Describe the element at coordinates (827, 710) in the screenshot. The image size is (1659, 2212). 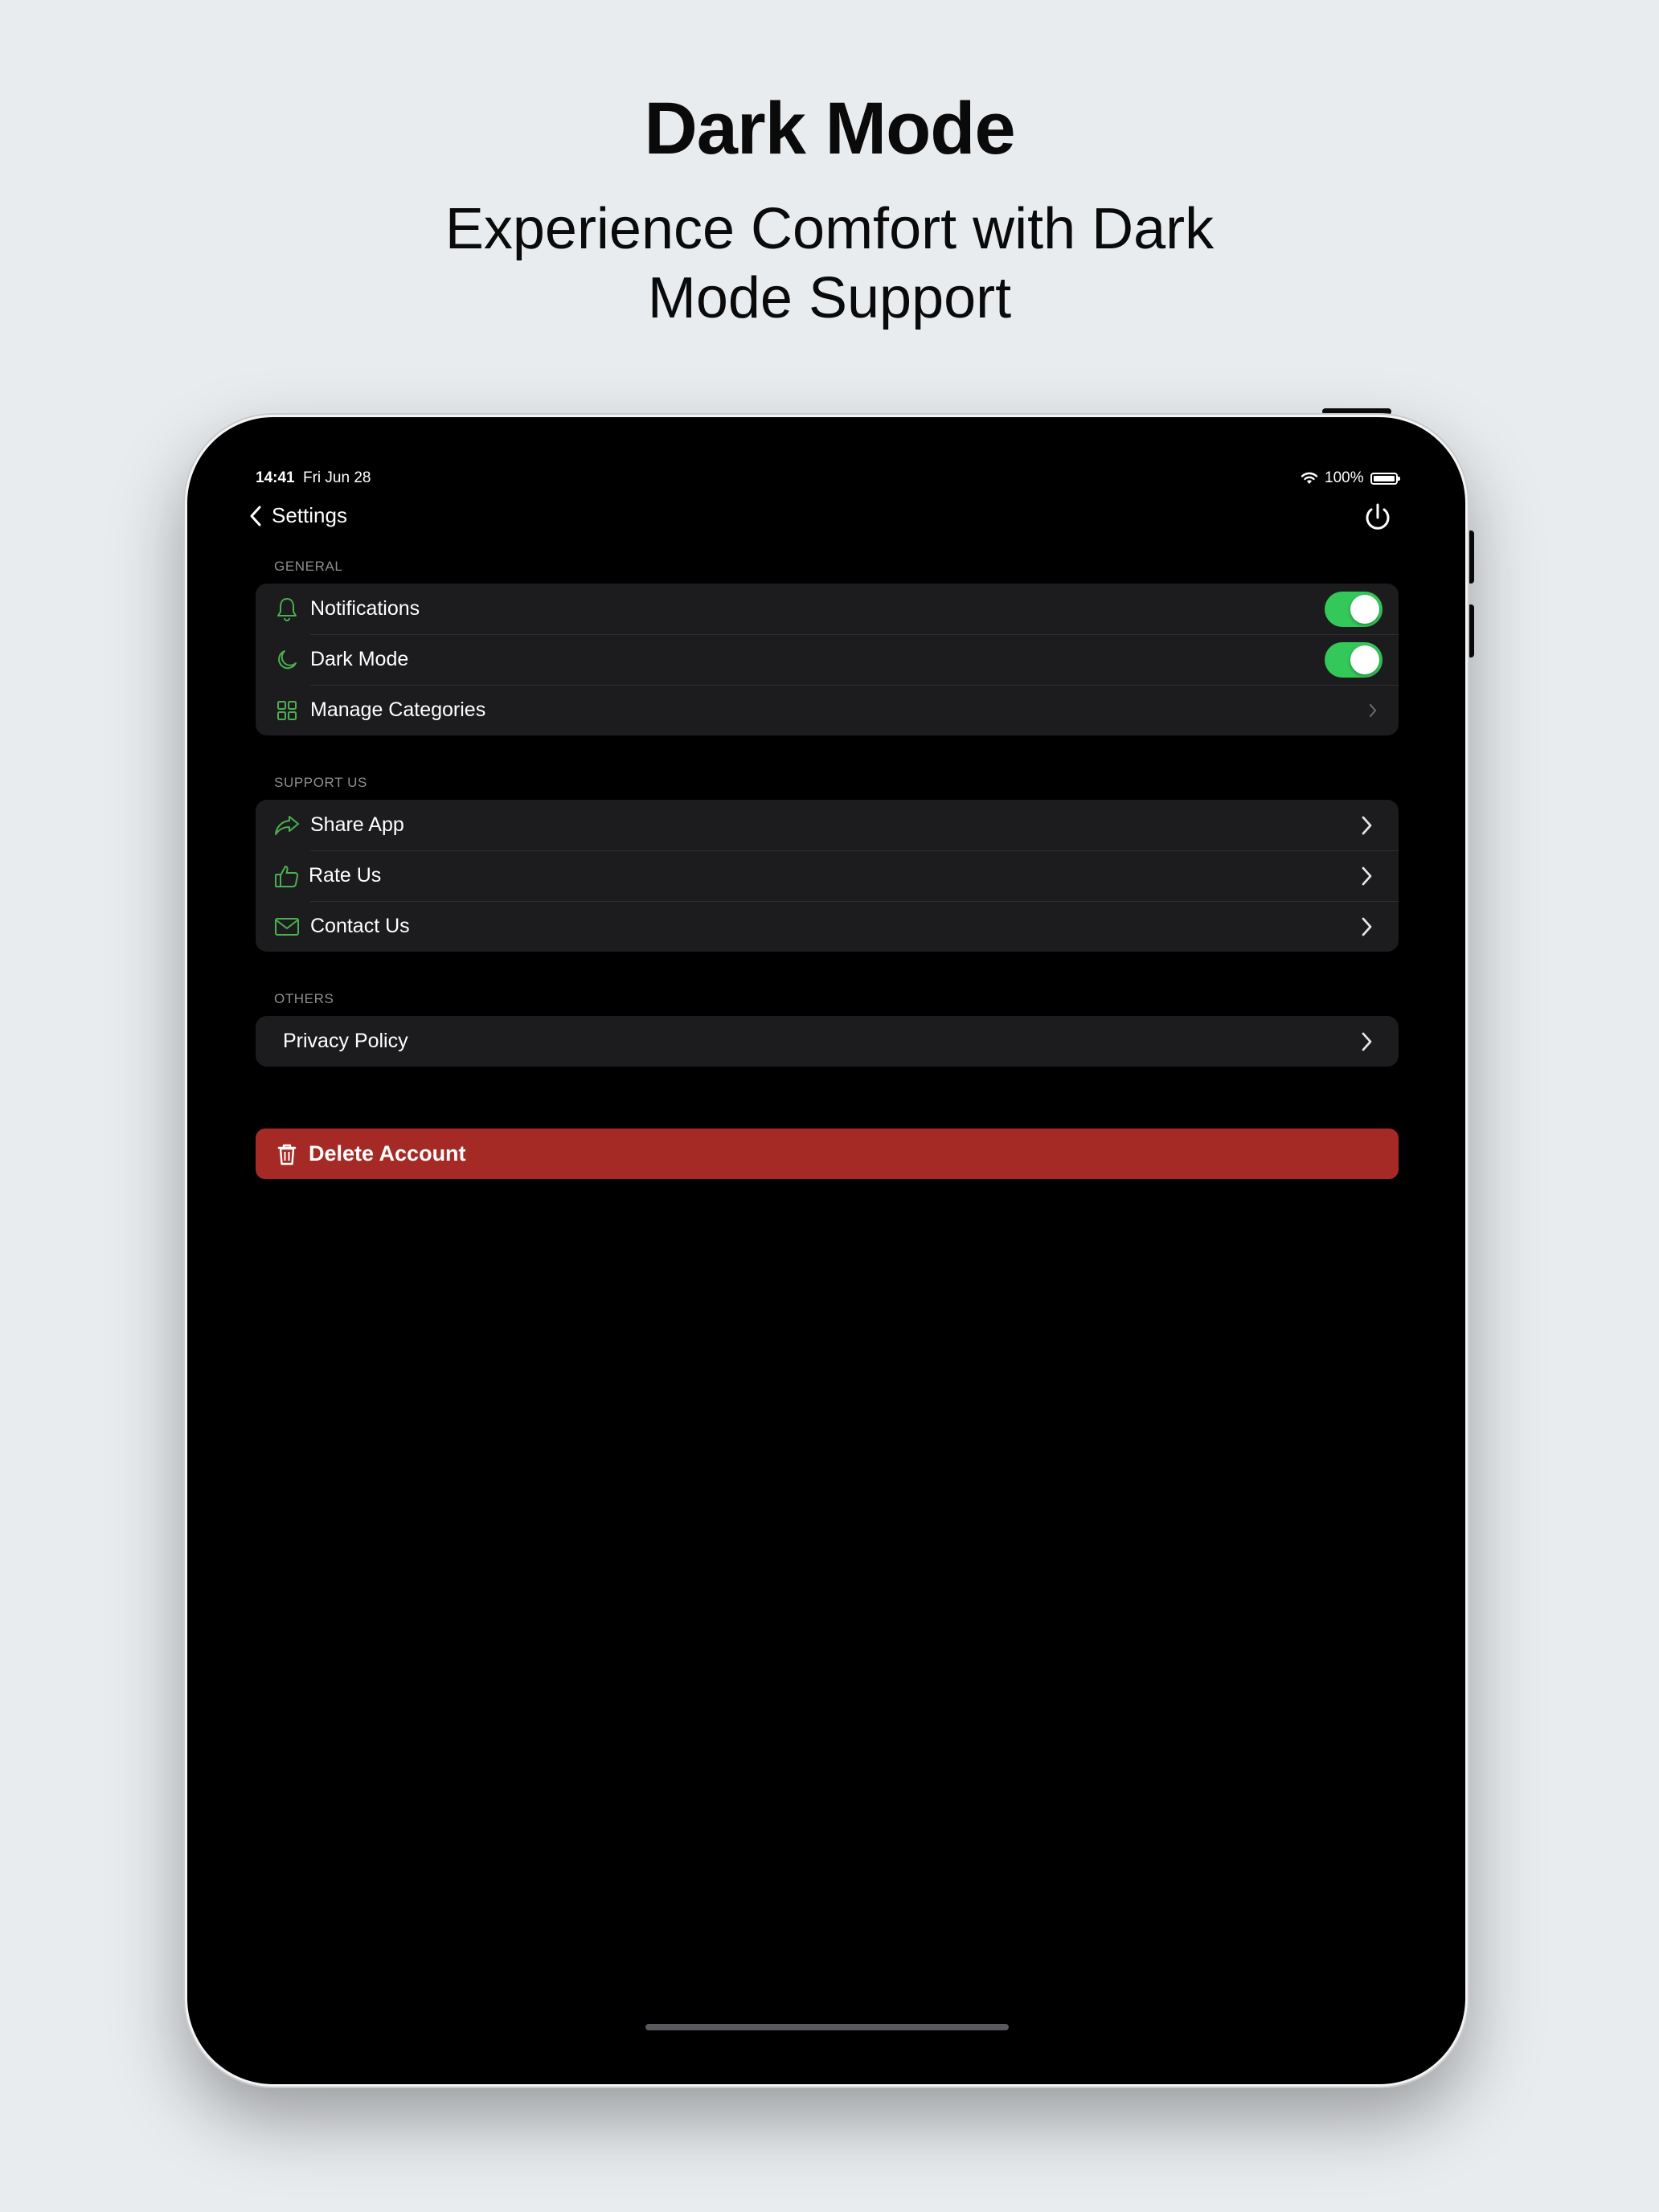
I see `settings-row-manage-categories: Manage Categories` at that location.